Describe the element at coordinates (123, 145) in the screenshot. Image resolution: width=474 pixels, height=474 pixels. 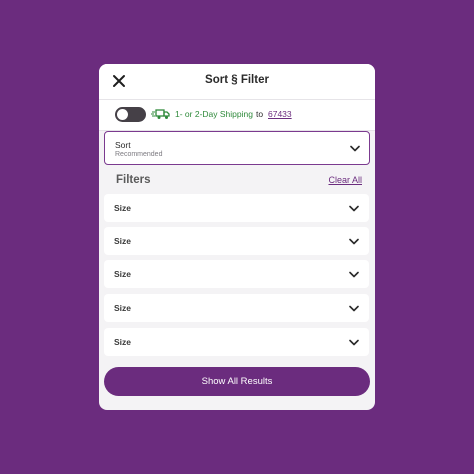
I see `sort-label: Sort` at that location.